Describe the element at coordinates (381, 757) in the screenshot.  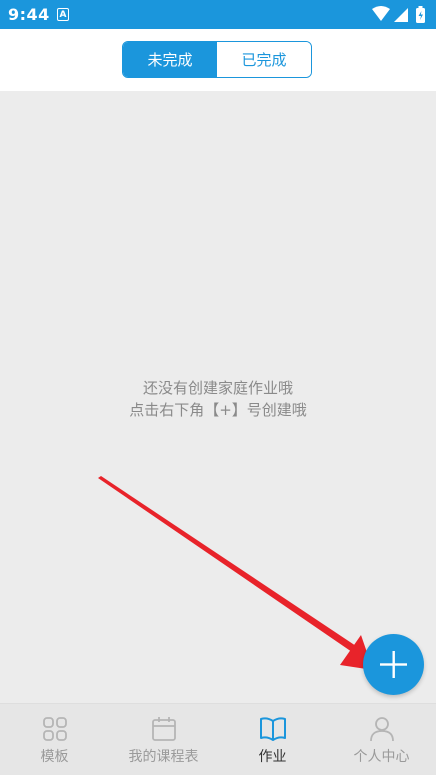
I see `nav-label-profile: 个人中心` at that location.